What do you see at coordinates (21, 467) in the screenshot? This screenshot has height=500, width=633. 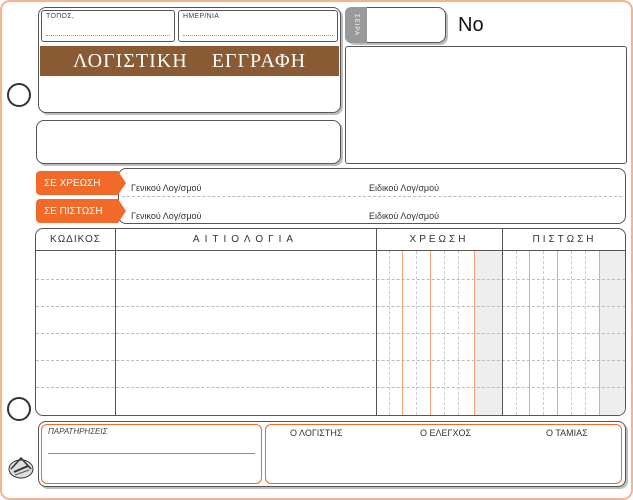 I see `publisher-logo-icon` at bounding box center [21, 467].